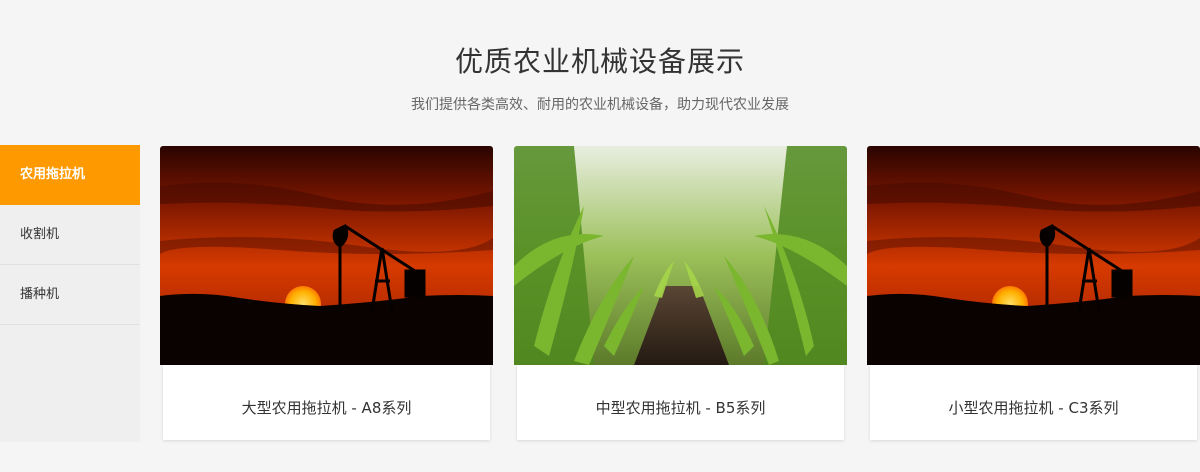 The height and width of the screenshot is (472, 1200). What do you see at coordinates (600, 105) in the screenshot?
I see `page-subtitle: 我们提供各类高效、耐用的农业机械设备，助力现代农业发展` at bounding box center [600, 105].